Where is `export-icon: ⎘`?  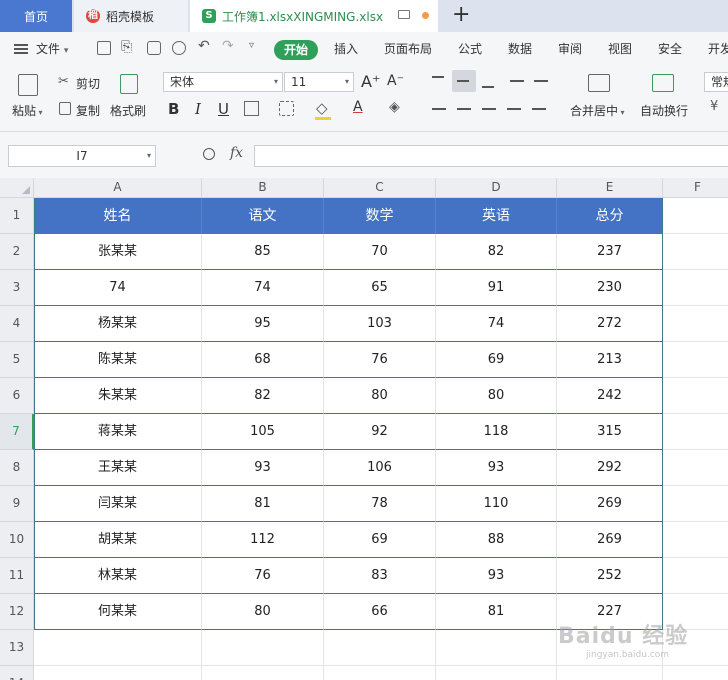 export-icon: ⎘ is located at coordinates (126, 47).